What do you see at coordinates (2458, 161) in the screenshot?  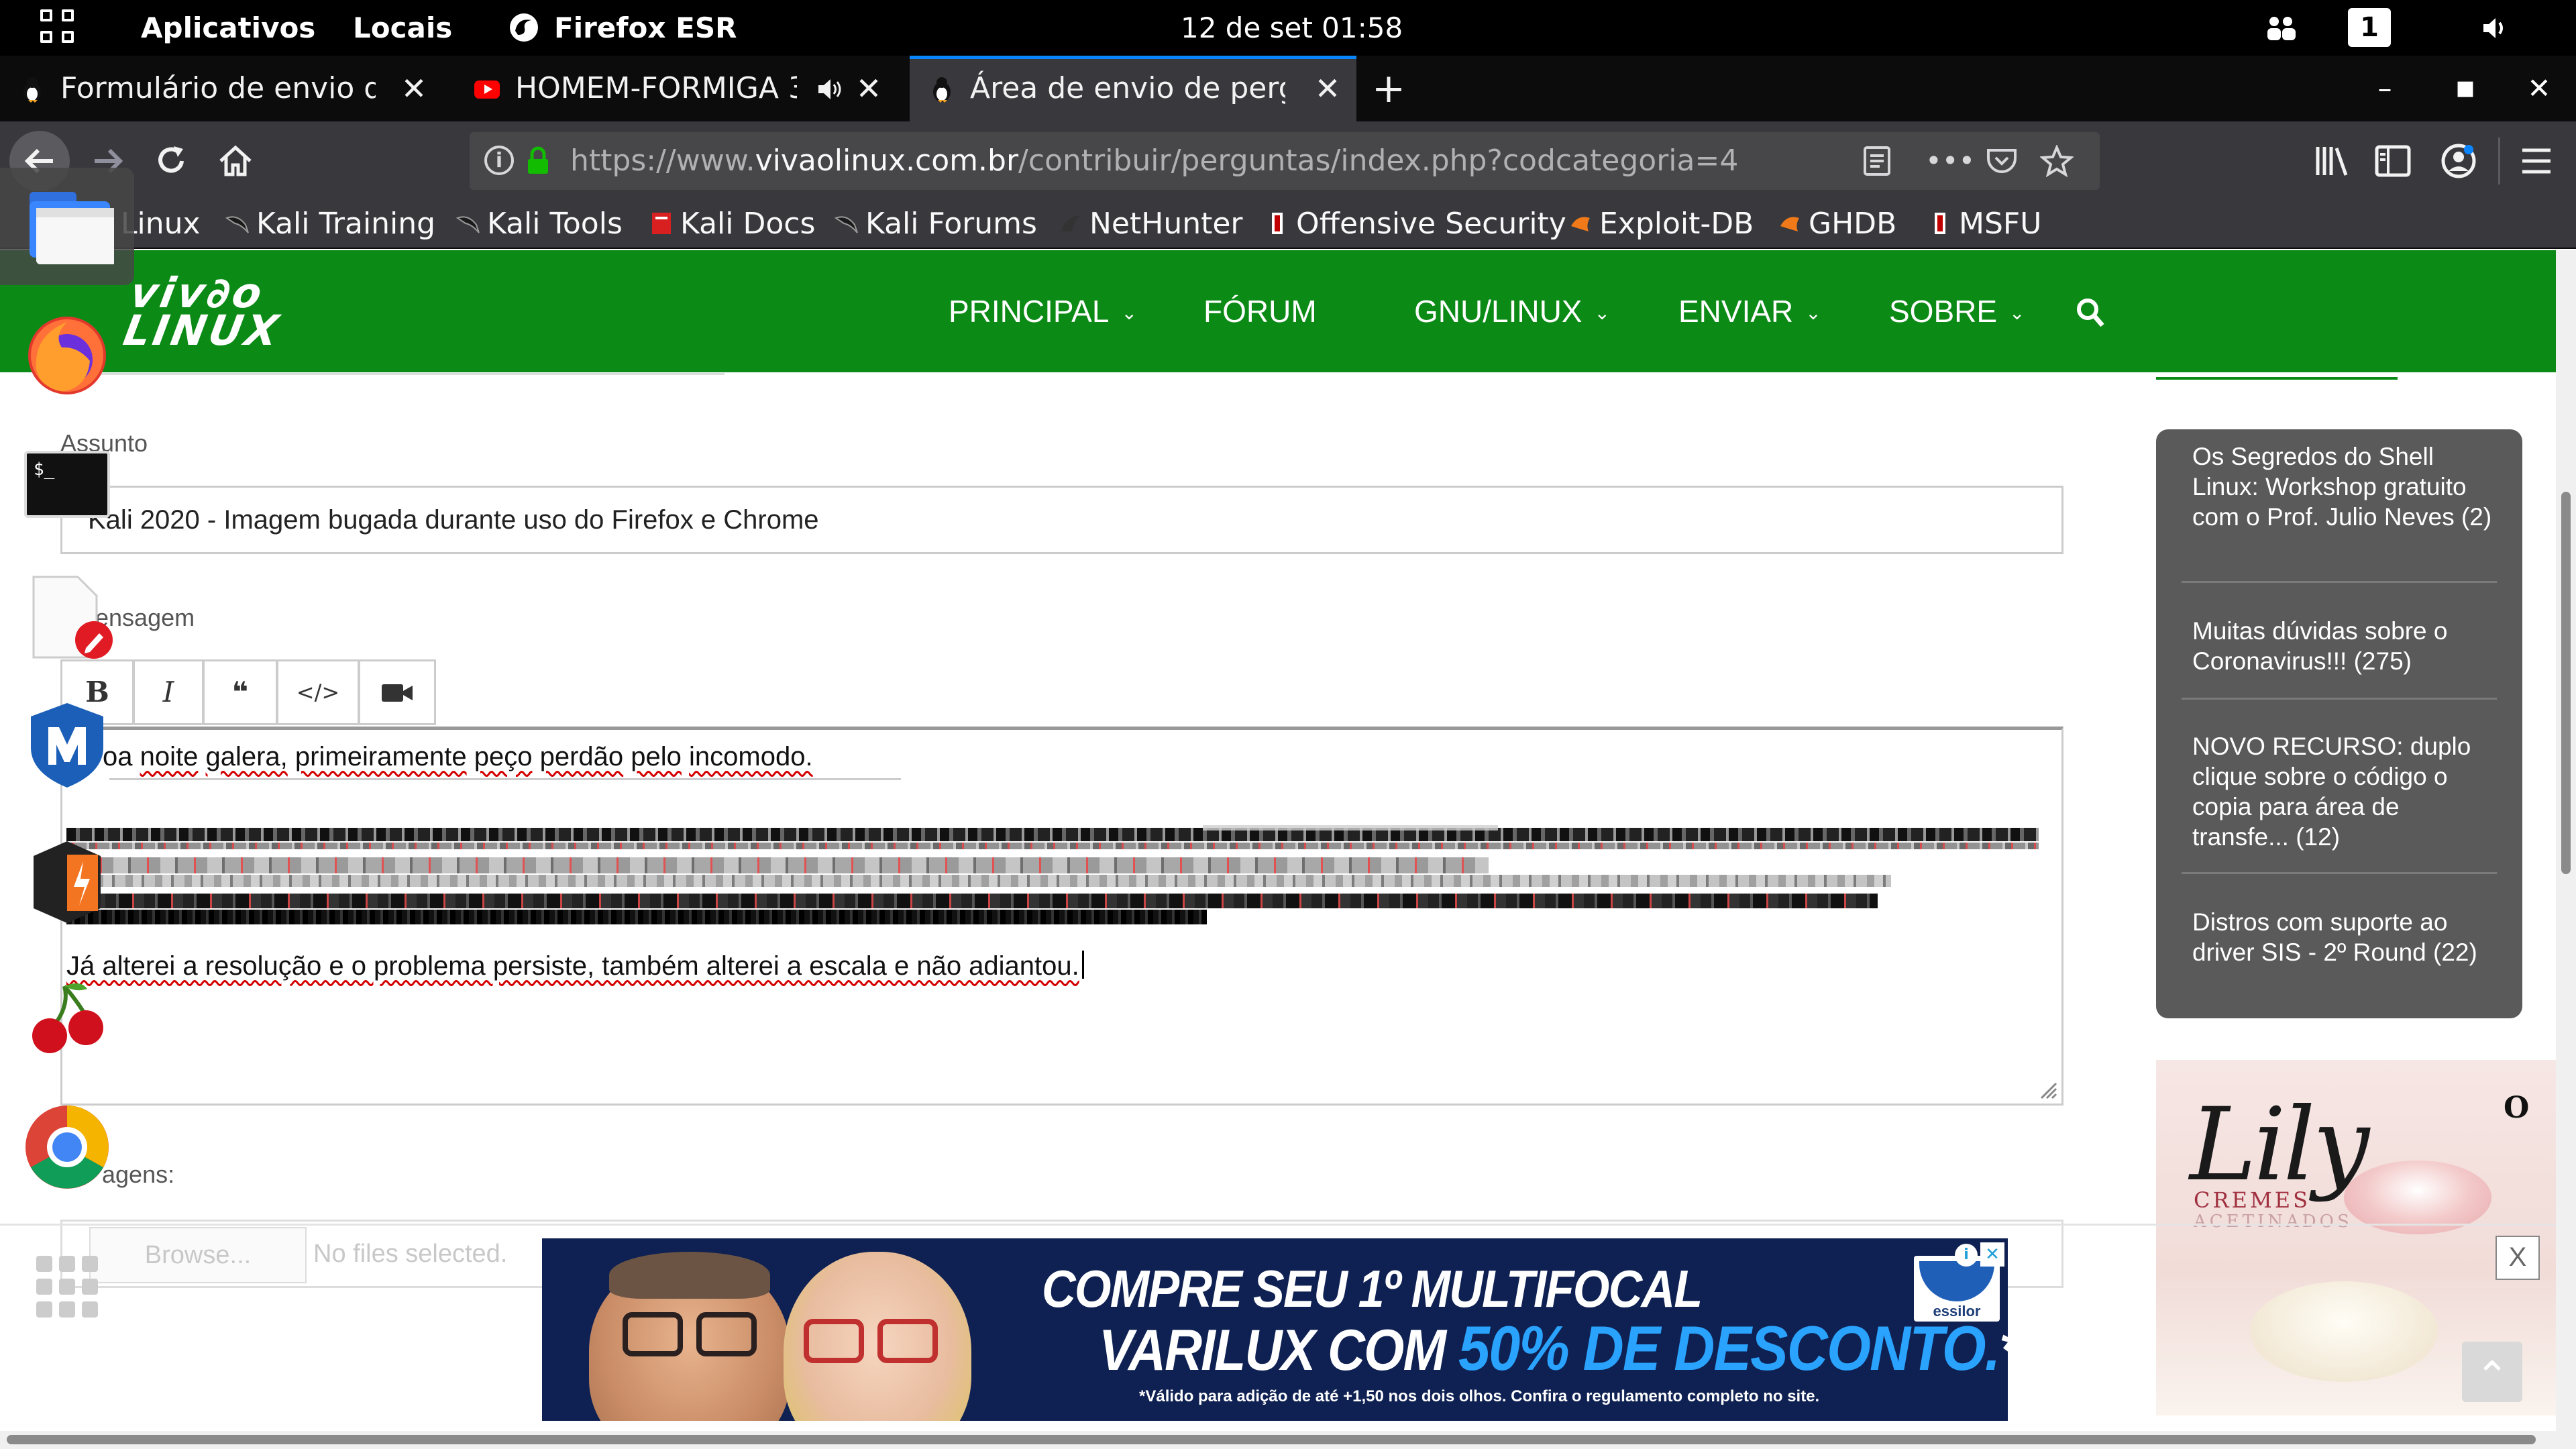 I see `account-icon` at bounding box center [2458, 161].